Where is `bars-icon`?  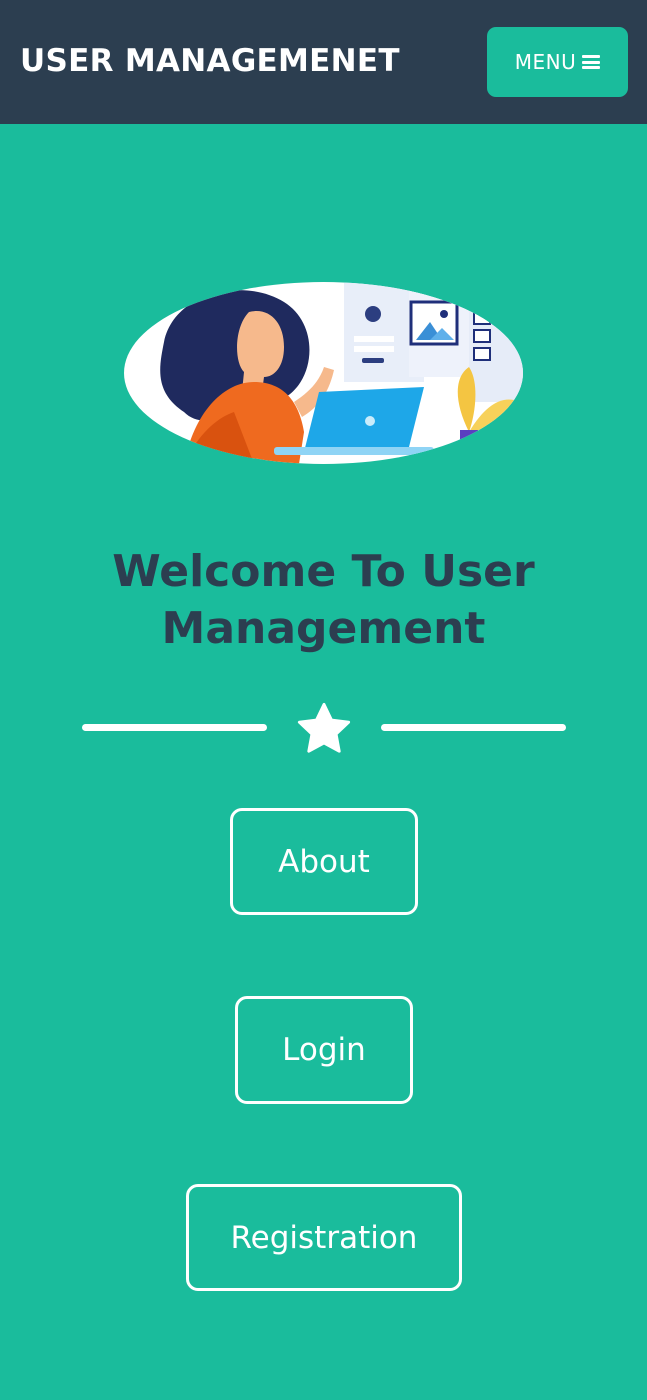 bars-icon is located at coordinates (591, 62).